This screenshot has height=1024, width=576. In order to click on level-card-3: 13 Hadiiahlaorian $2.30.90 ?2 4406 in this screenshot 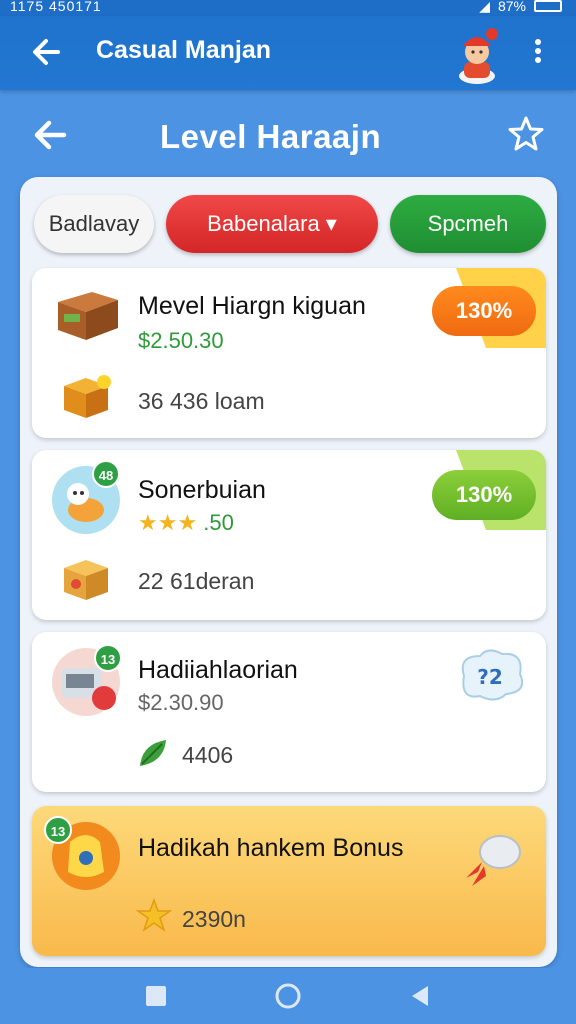, I will do `click(289, 712)`.